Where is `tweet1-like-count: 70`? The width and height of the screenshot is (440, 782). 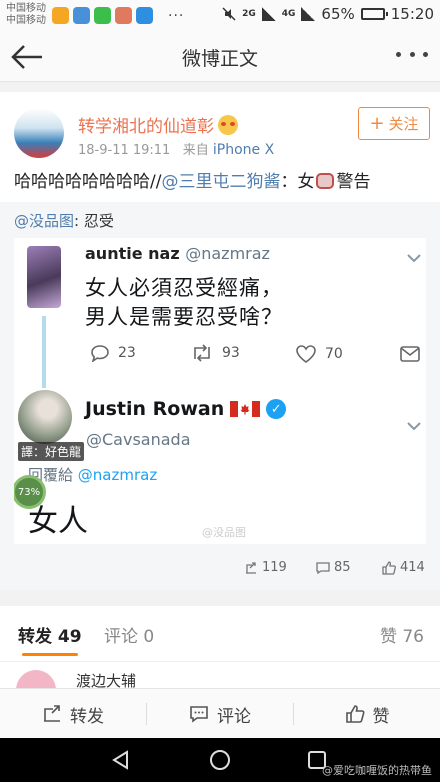
tweet1-like-count: 70 is located at coordinates (334, 354).